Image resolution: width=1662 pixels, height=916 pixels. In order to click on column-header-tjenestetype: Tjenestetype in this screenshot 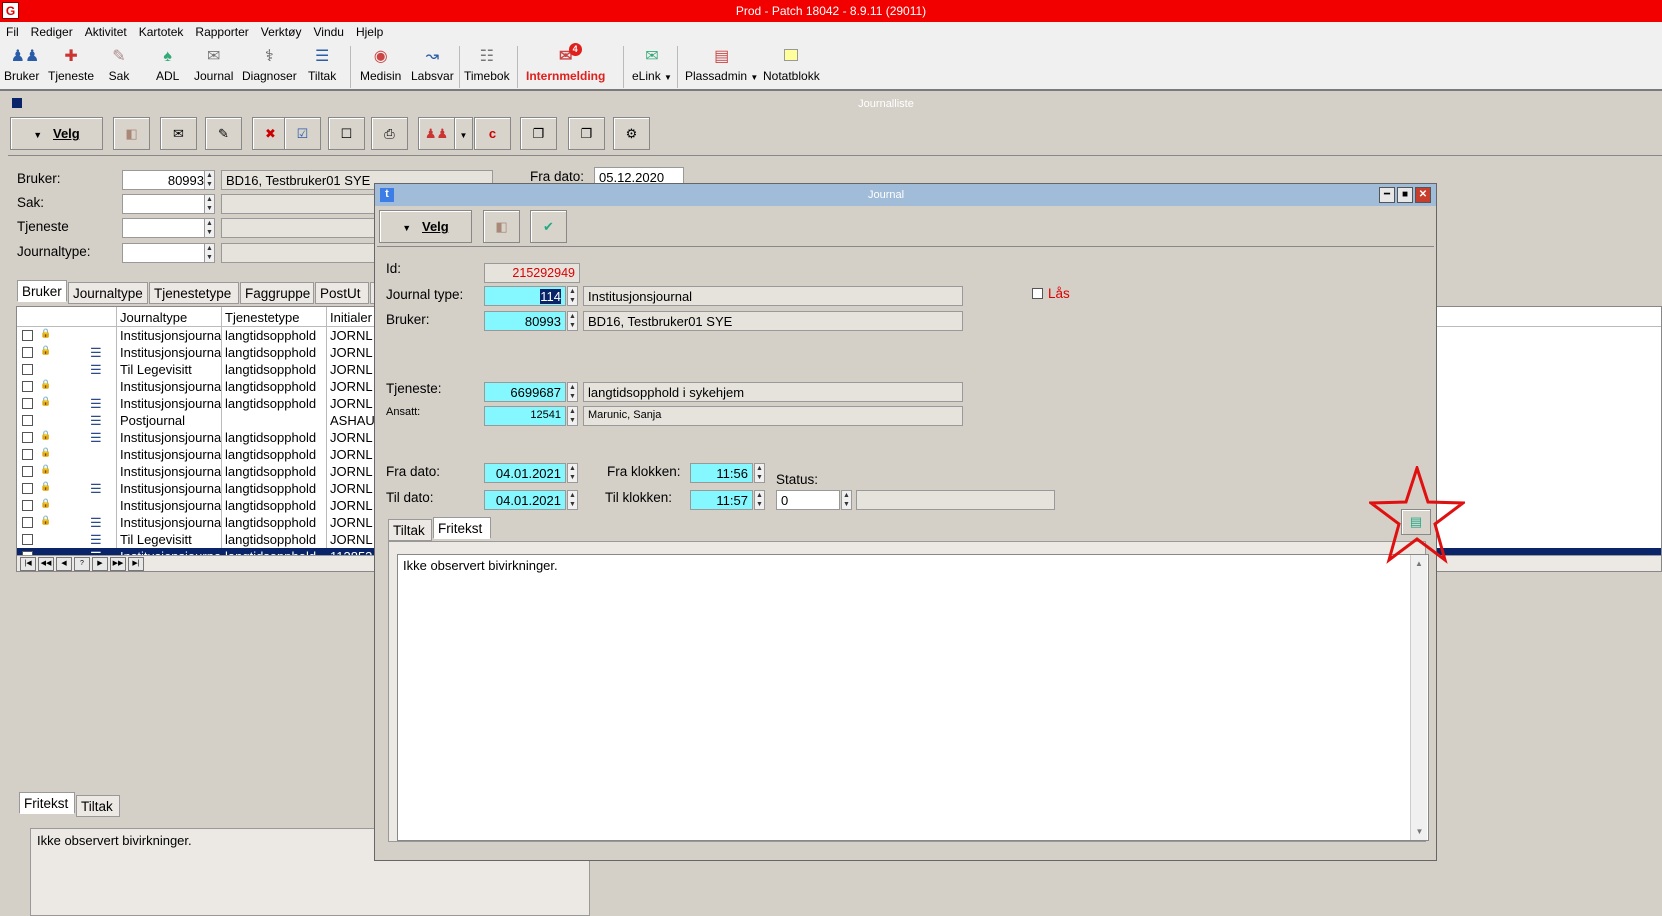, I will do `click(274, 317)`.